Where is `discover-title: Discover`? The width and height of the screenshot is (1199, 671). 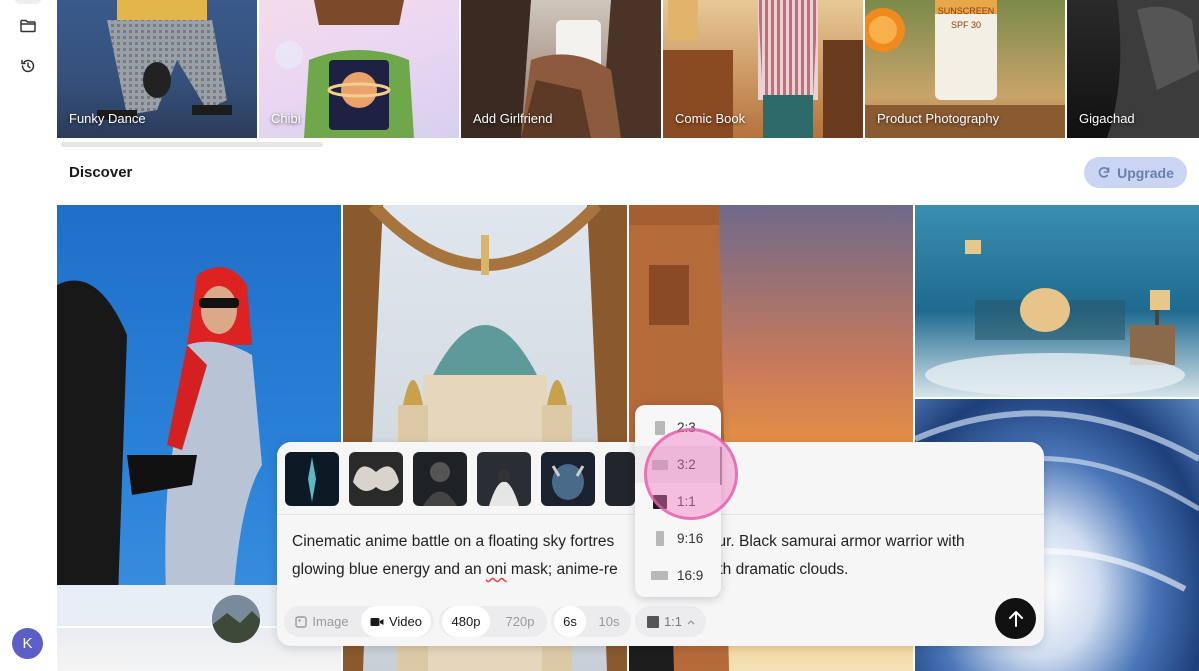
discover-title: Discover is located at coordinates (101, 172).